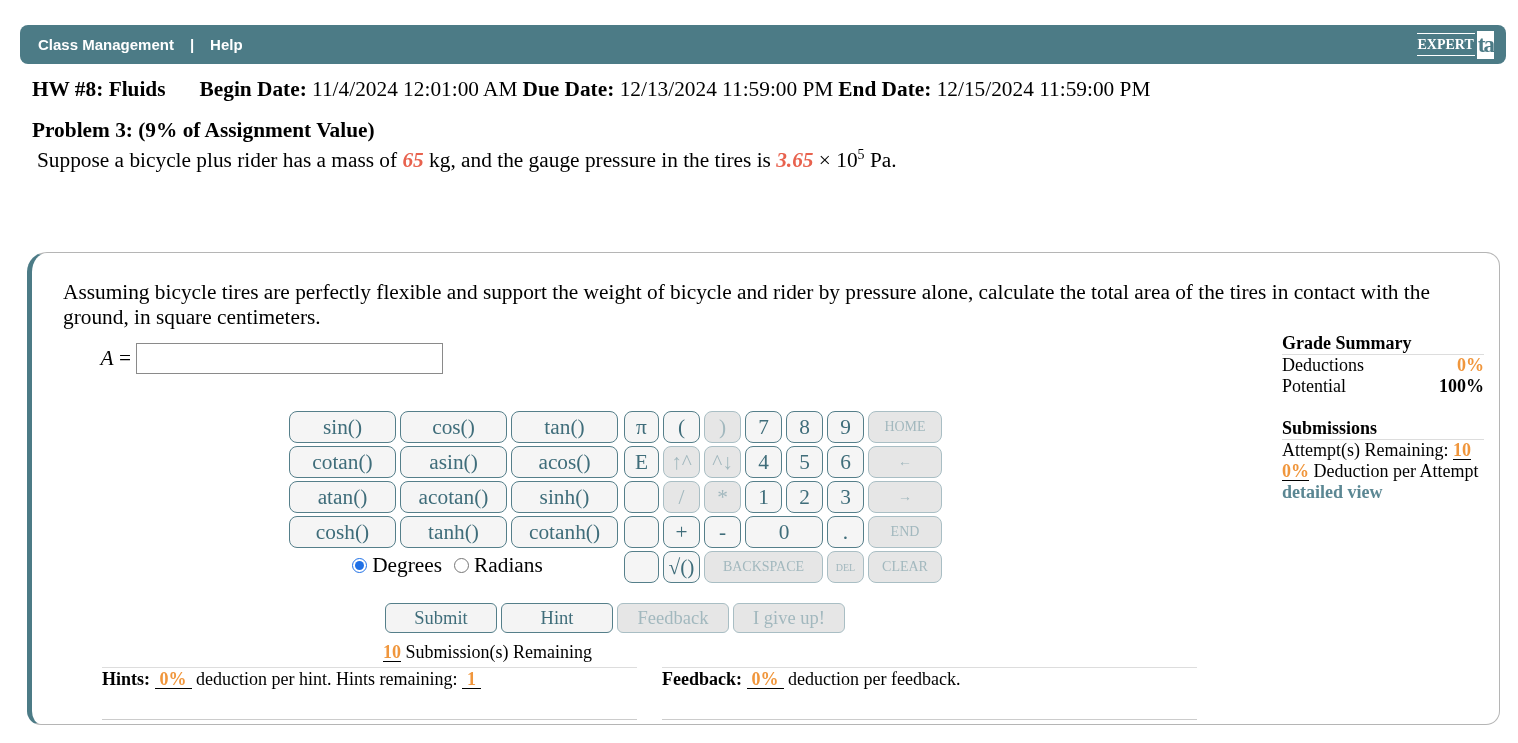  I want to click on feedback-text: Feedback: 0% deduction per feedback., so click(811, 679).